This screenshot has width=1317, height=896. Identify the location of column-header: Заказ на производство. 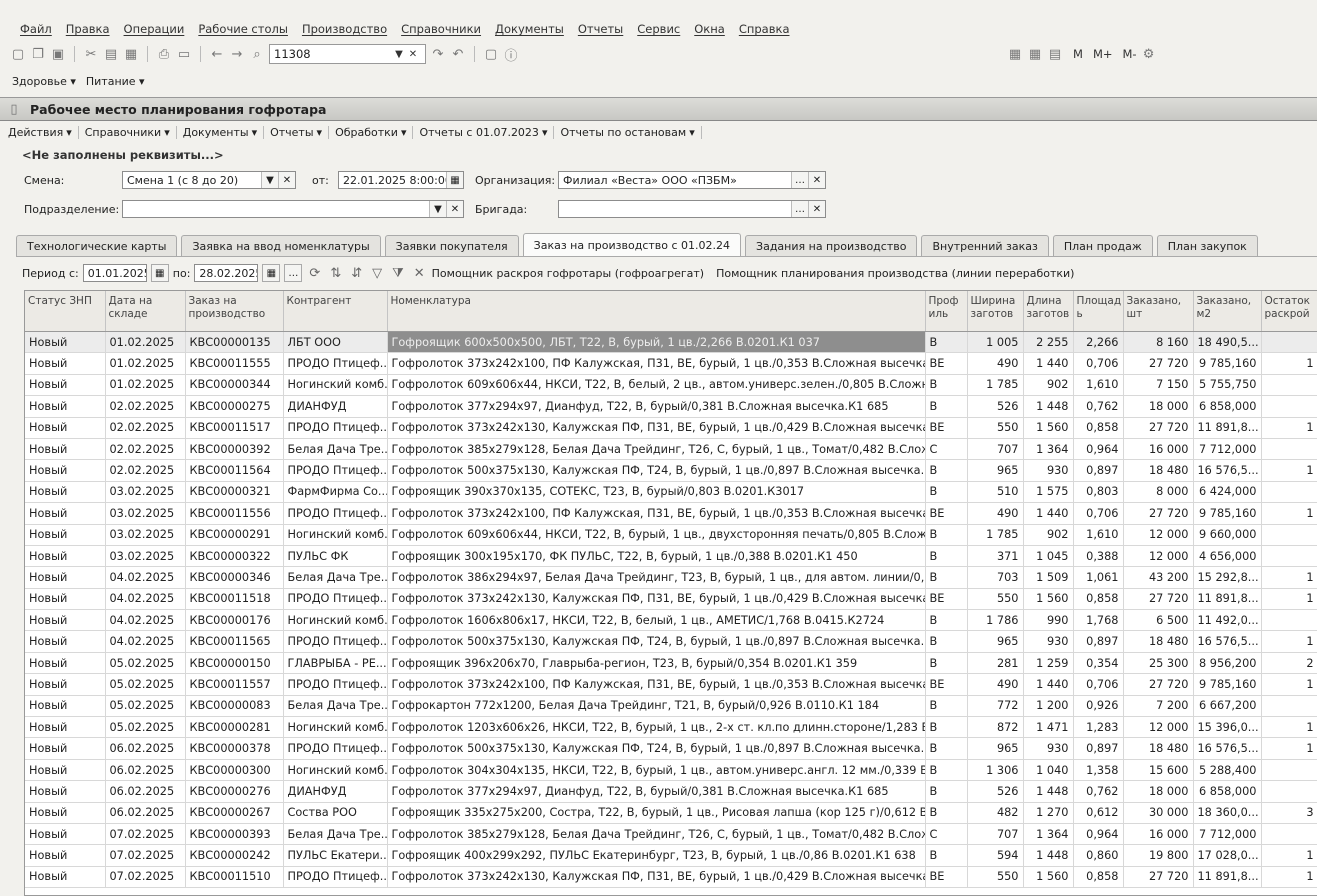
(234, 311).